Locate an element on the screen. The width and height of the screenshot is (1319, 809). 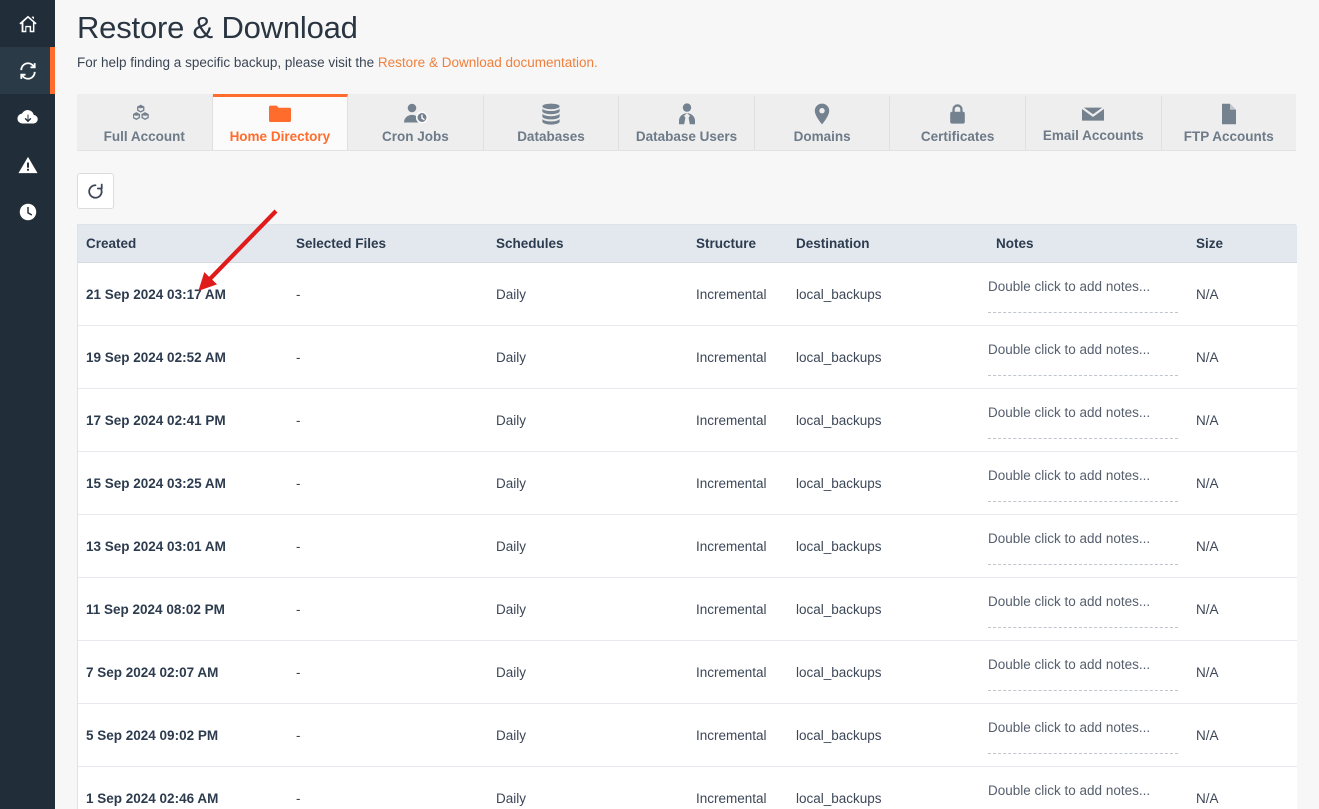
tab-databases: Databases is located at coordinates (551, 122).